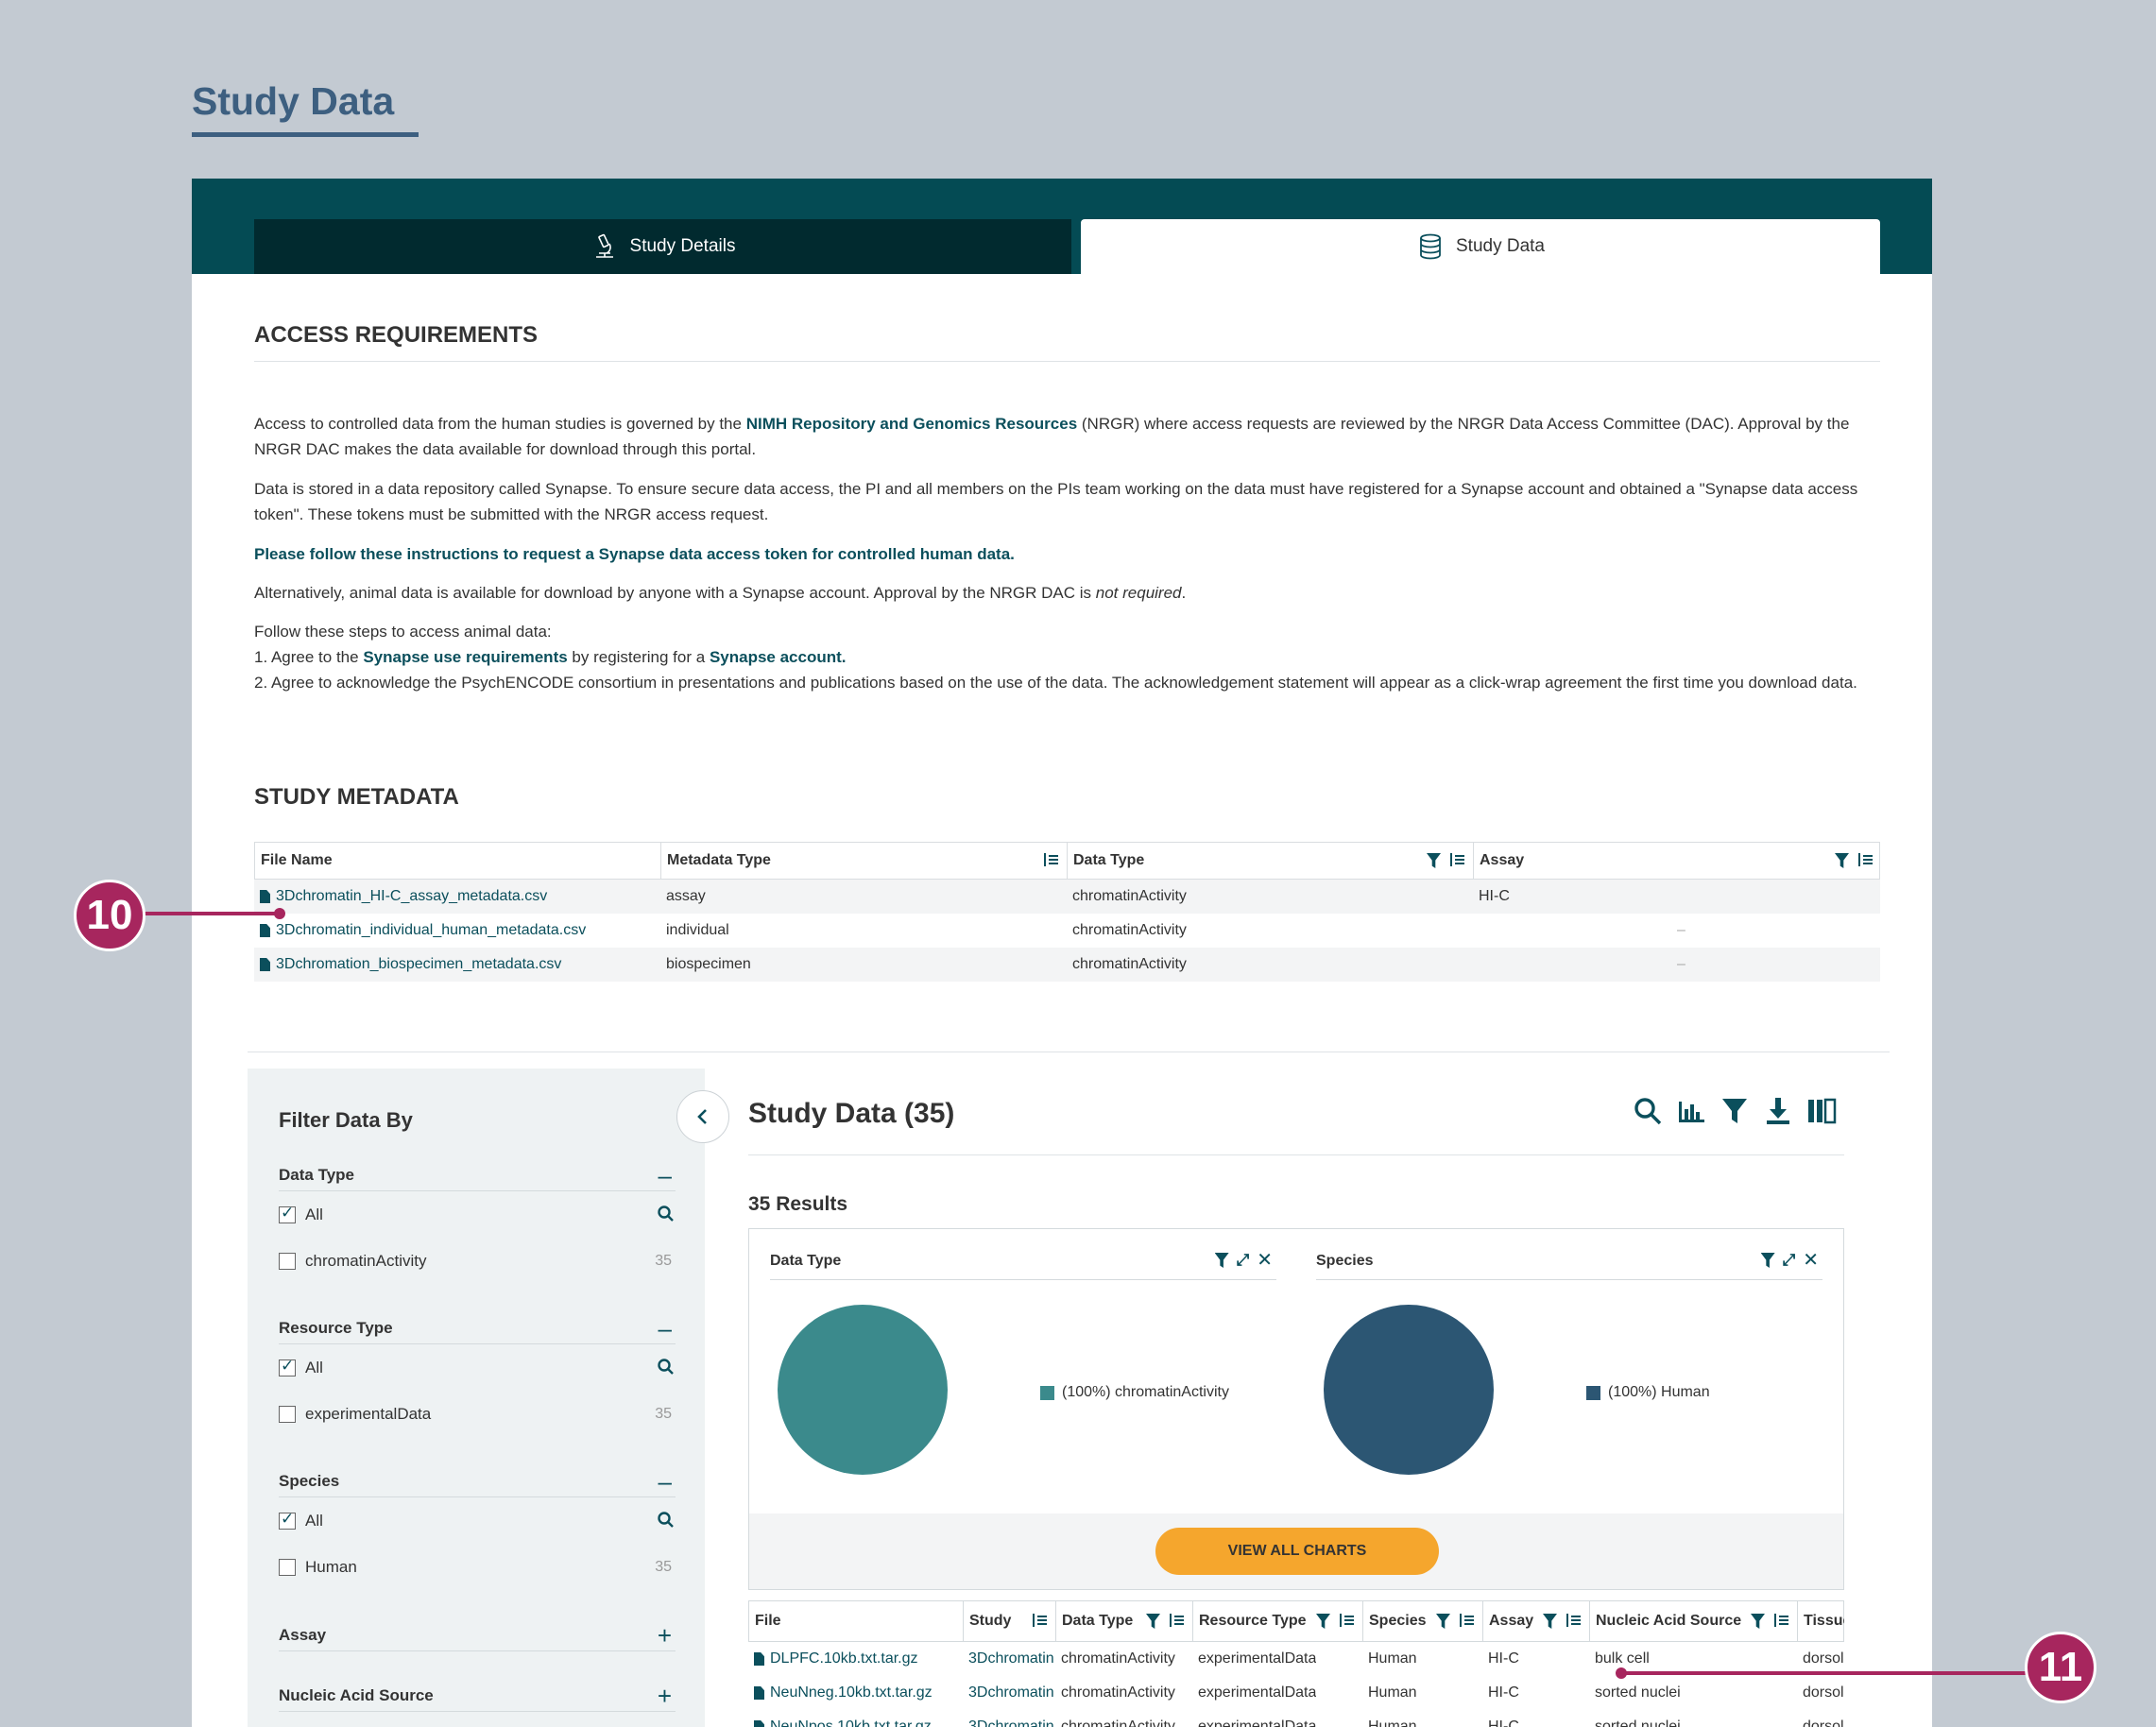 The height and width of the screenshot is (1727, 2156). Describe the element at coordinates (1503, 1722) in the screenshot. I see `cell: HI-C` at that location.